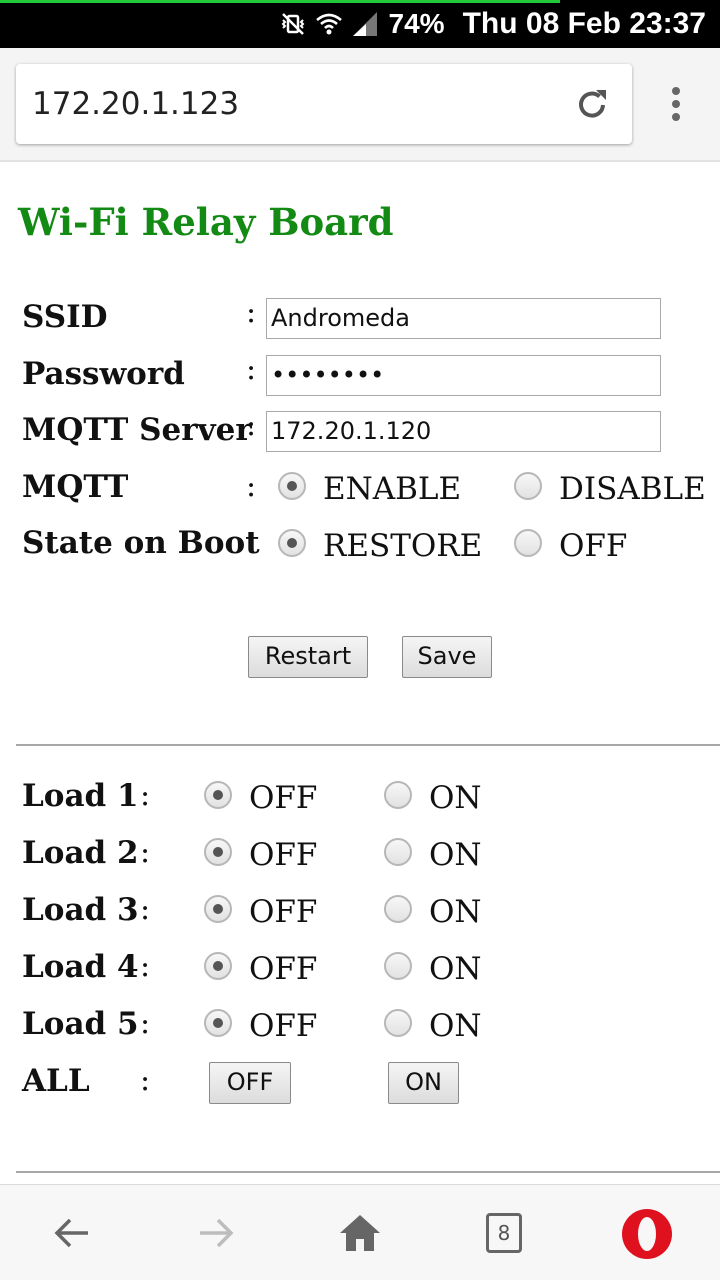  I want to click on load-3-on-label: ON, so click(455, 912).